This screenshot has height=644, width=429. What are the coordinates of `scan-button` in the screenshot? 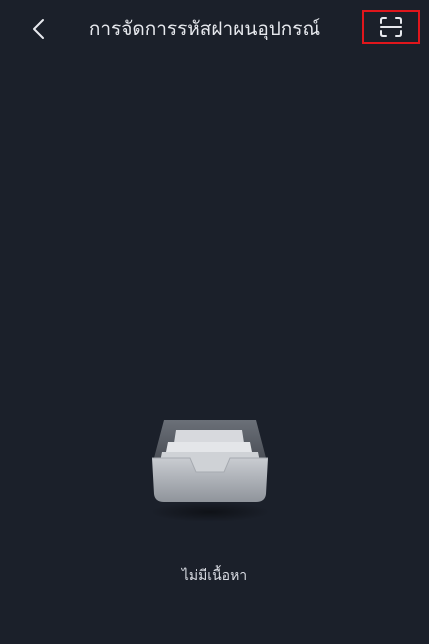 It's located at (391, 27).